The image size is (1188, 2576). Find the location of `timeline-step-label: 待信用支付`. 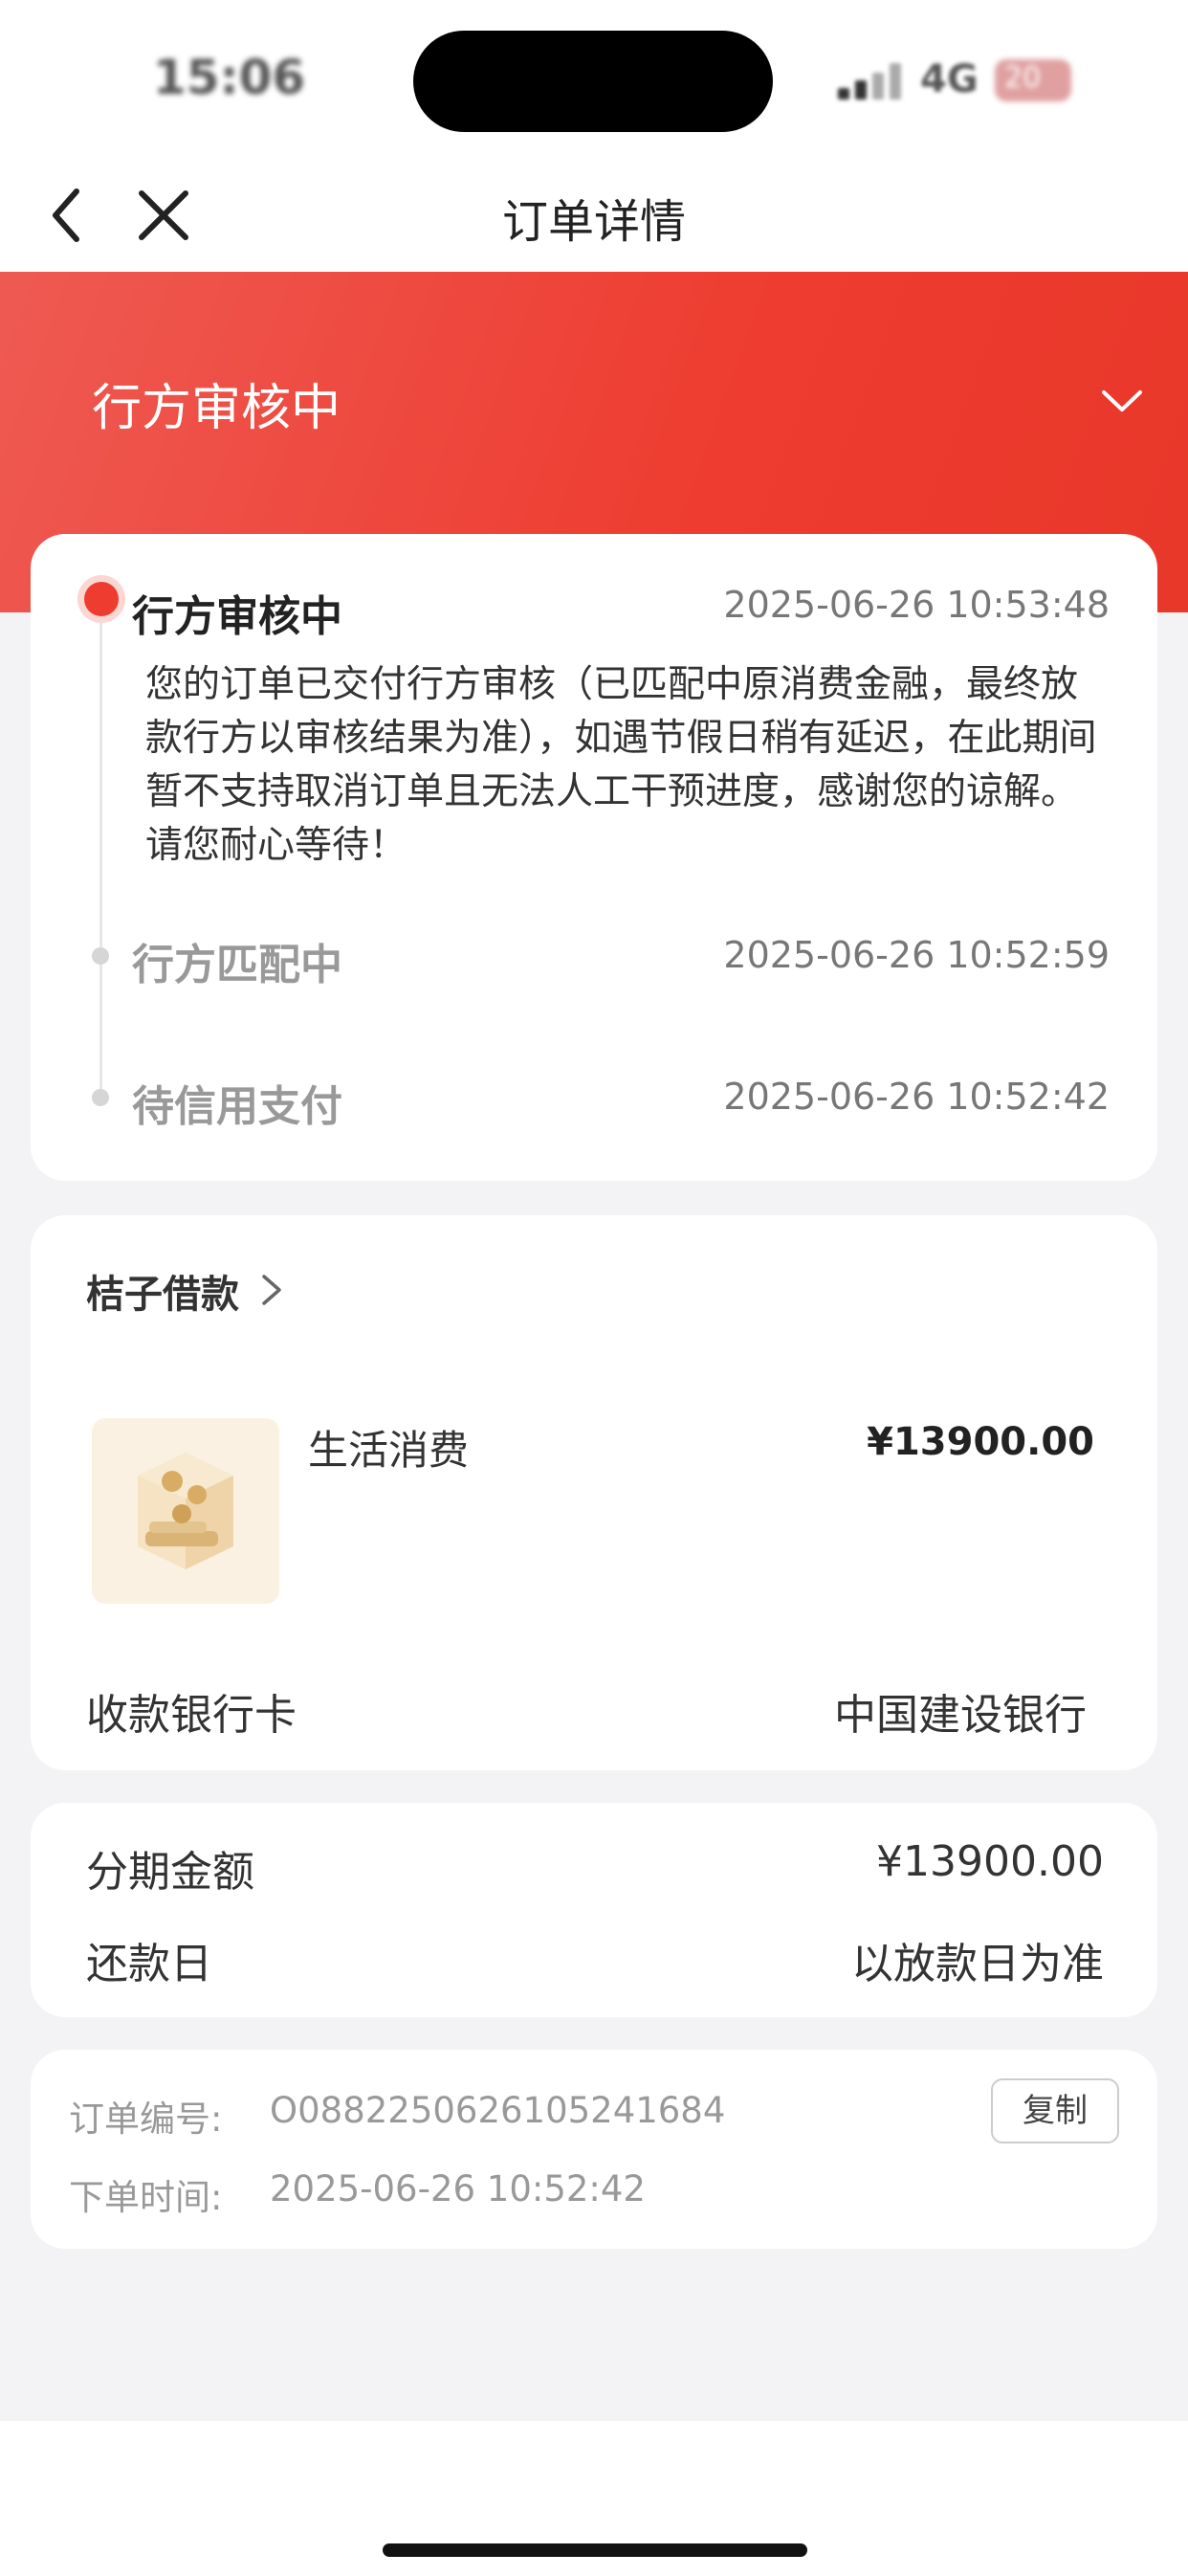

timeline-step-label: 待信用支付 is located at coordinates (237, 1106).